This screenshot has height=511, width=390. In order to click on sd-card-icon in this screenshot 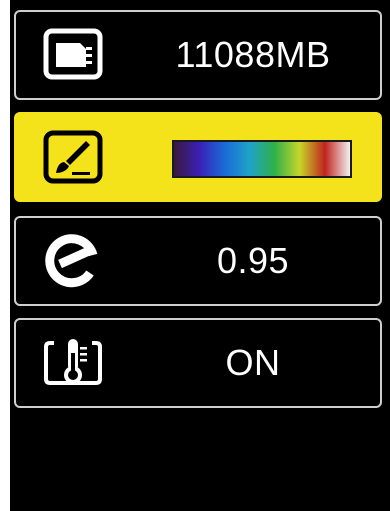, I will do `click(73, 55)`.